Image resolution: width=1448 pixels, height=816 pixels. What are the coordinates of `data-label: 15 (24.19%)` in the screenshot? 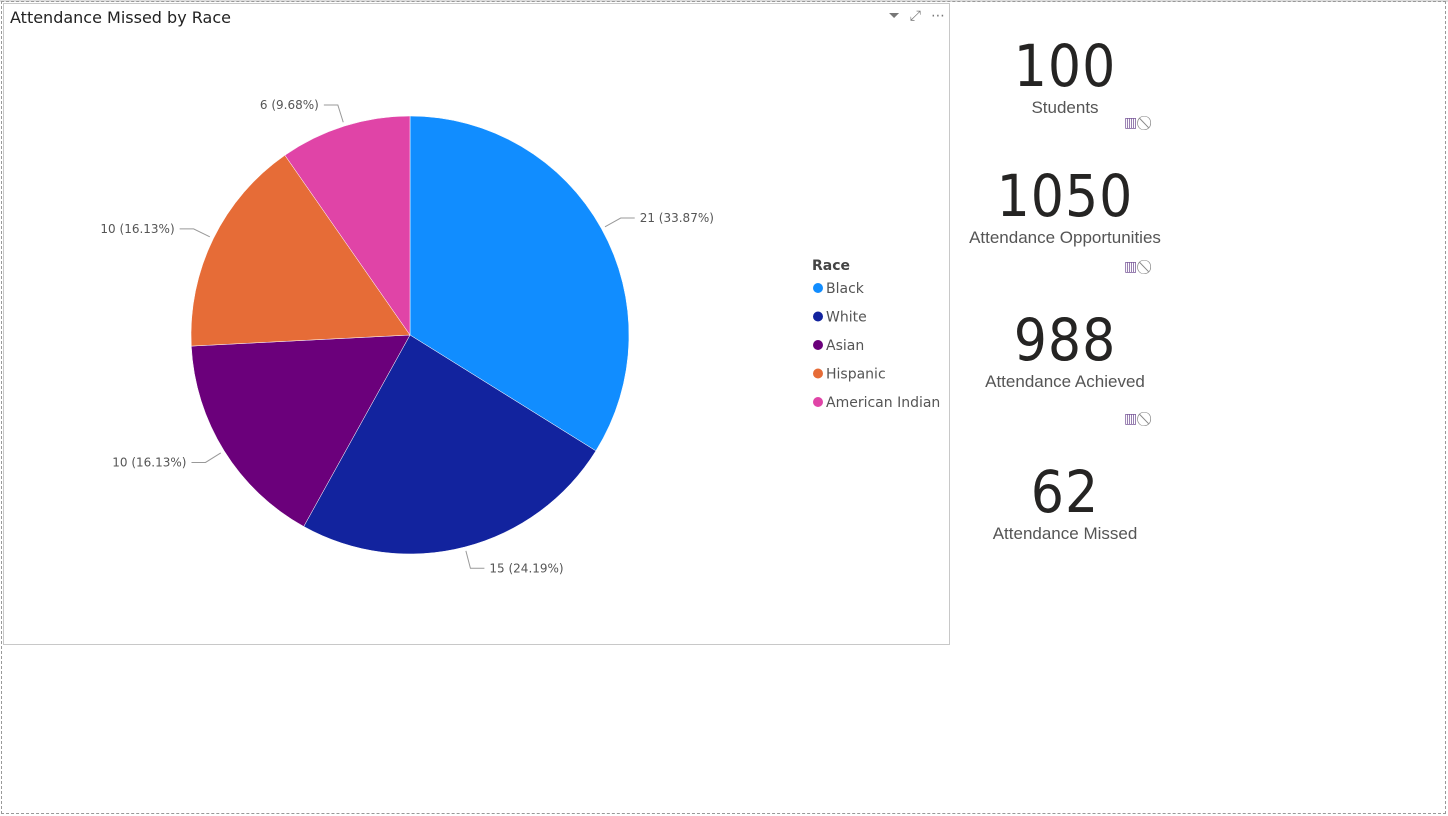 It's located at (526, 568).